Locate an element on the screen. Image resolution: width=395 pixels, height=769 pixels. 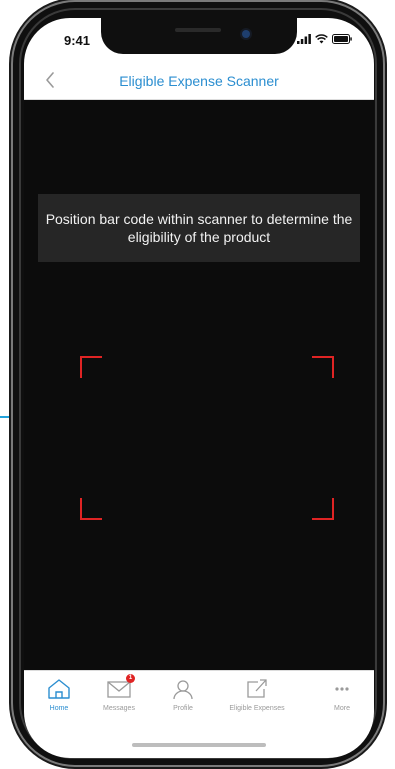
tab-more-label: More is located at coordinates (342, 708).